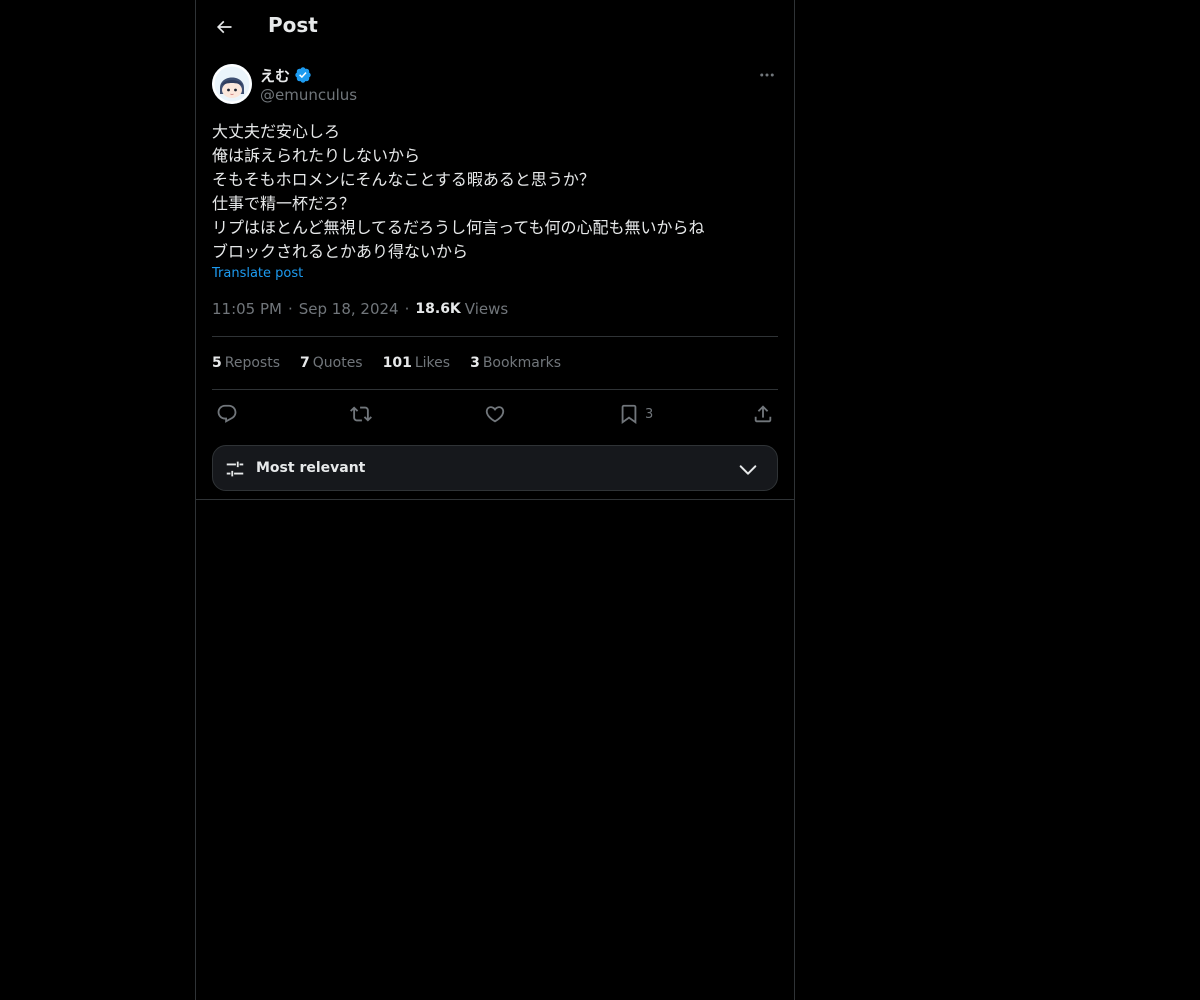 Image resolution: width=1200 pixels, height=1000 pixels. I want to click on quotes-stat: 7 Quotes, so click(331, 363).